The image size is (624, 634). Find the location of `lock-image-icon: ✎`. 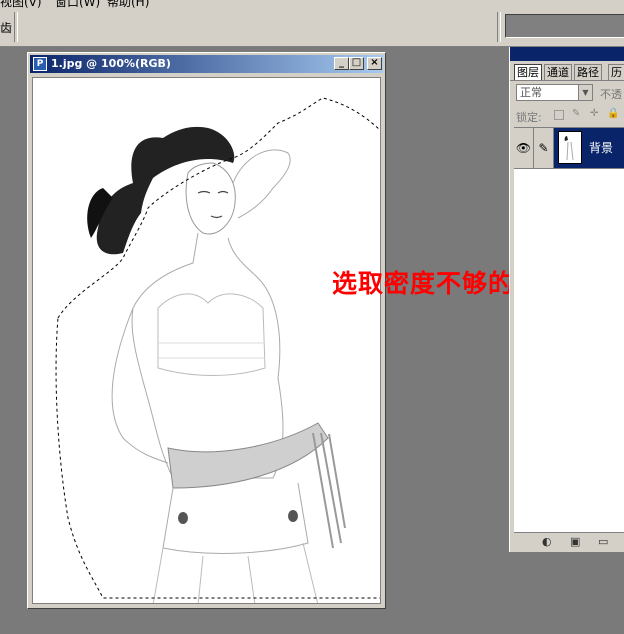

lock-image-icon: ✎ is located at coordinates (576, 113).